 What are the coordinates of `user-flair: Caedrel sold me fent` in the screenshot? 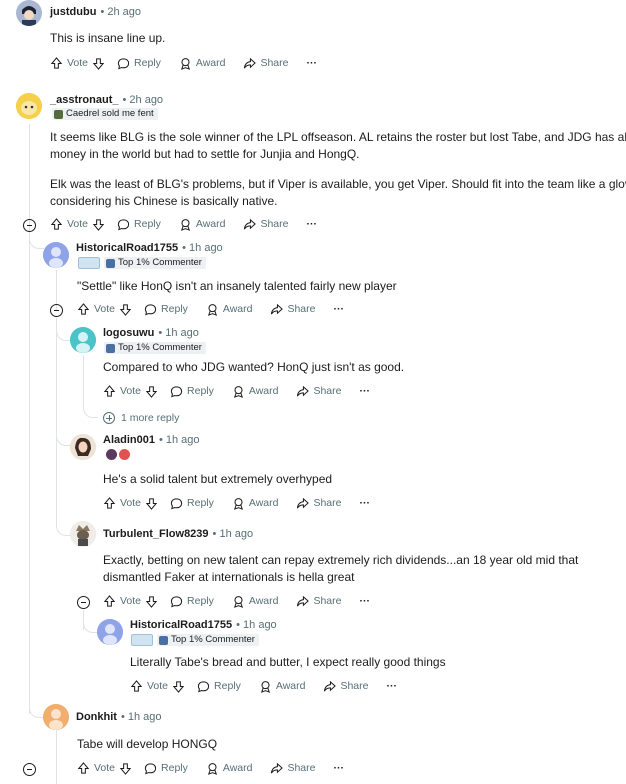 It's located at (105, 114).